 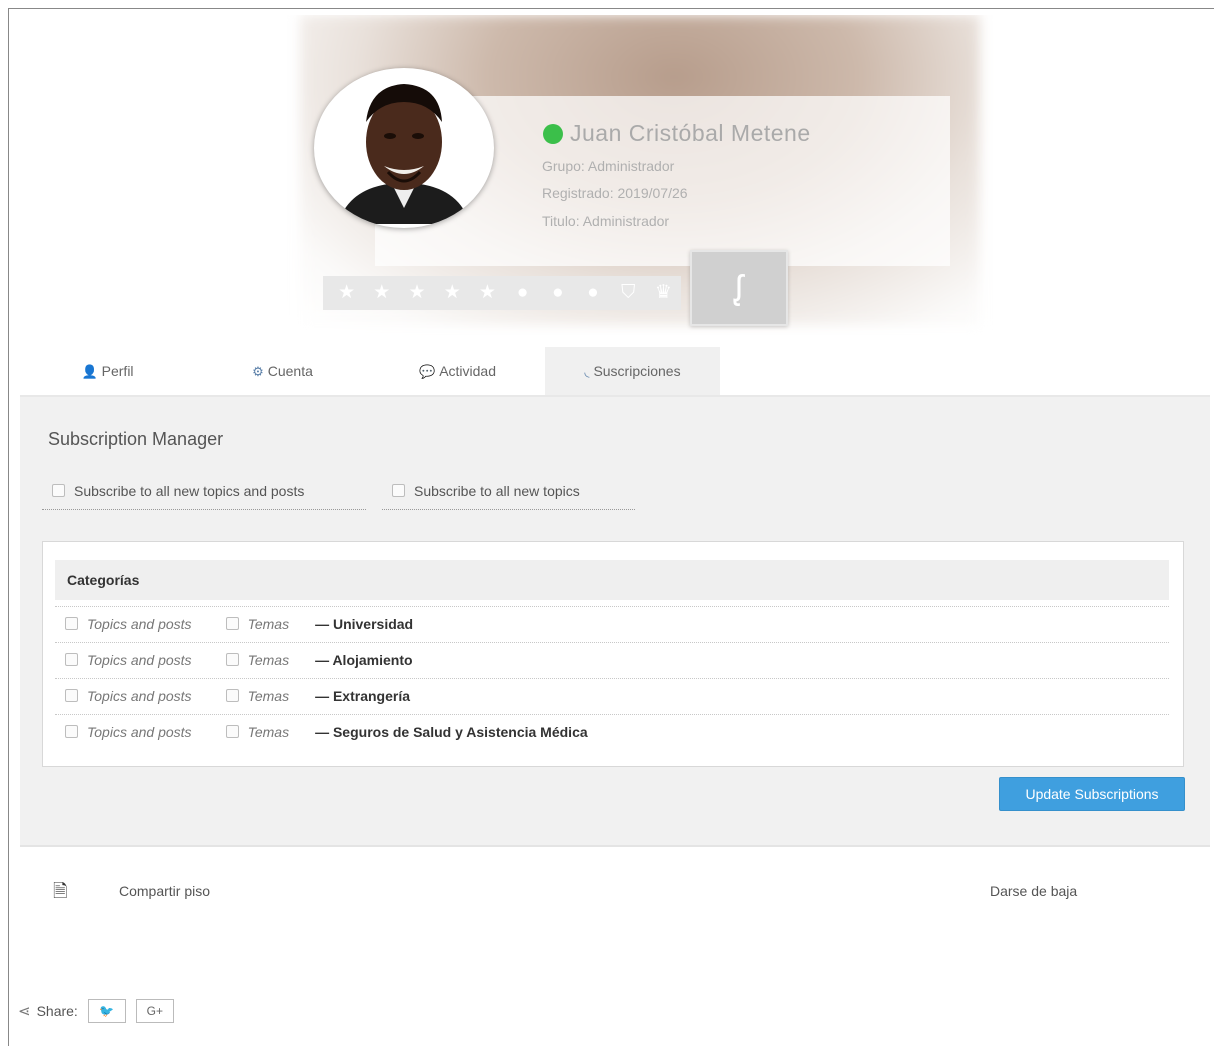 I want to click on gear-icon: ⚙, so click(x=258, y=371).